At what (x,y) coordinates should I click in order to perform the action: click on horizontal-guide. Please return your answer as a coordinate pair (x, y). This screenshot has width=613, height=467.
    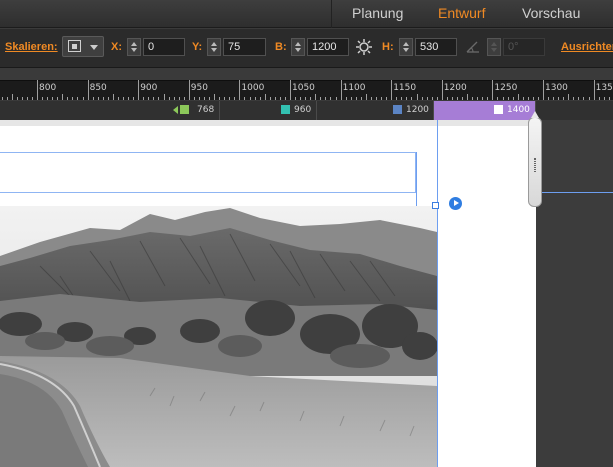
    Looking at the image, I should click on (577, 192).